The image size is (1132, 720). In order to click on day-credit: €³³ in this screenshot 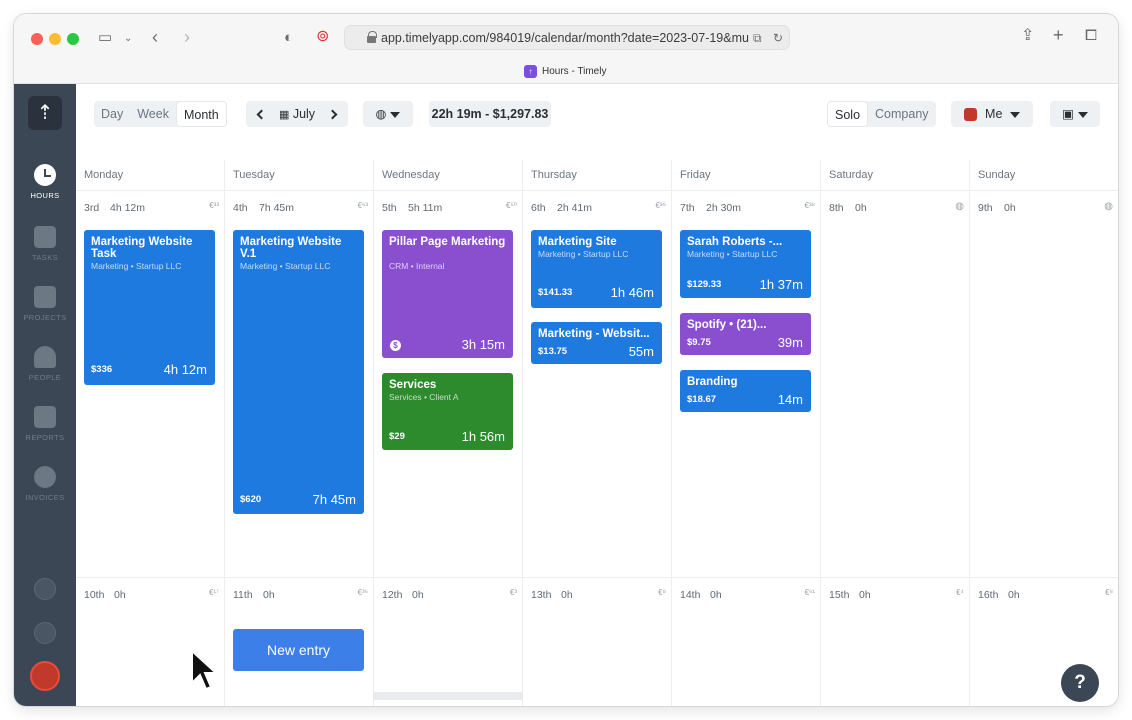, I will do `click(214, 205)`.